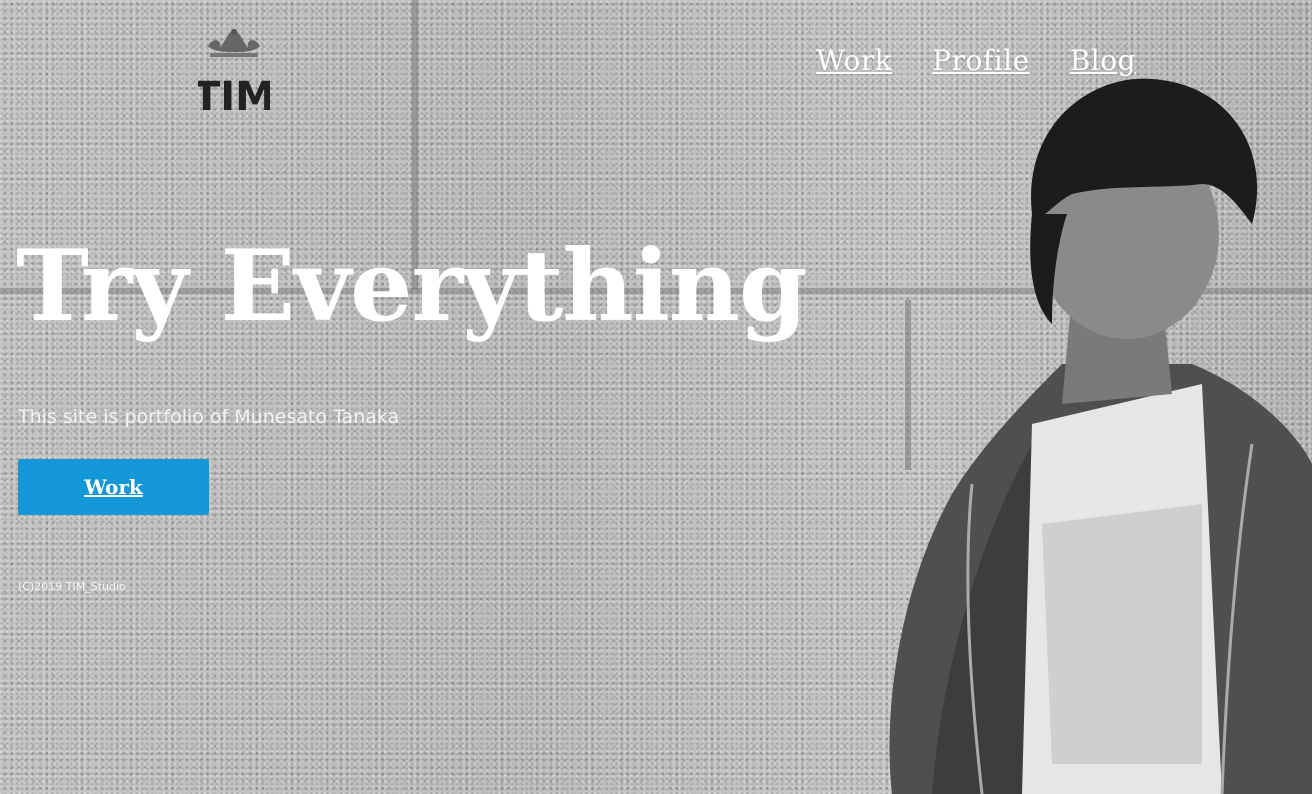 This screenshot has height=794, width=1312. I want to click on hero-title: Try Everything, so click(412, 286).